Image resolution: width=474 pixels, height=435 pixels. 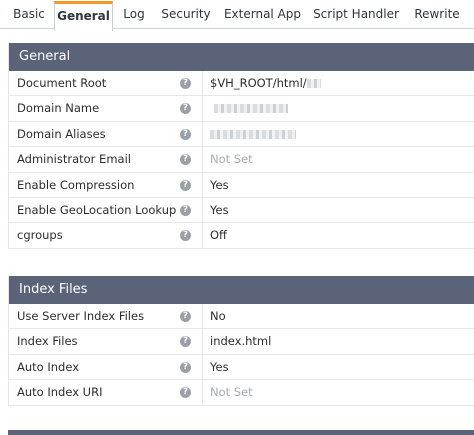 What do you see at coordinates (186, 15) in the screenshot?
I see `tab-security: Security` at bounding box center [186, 15].